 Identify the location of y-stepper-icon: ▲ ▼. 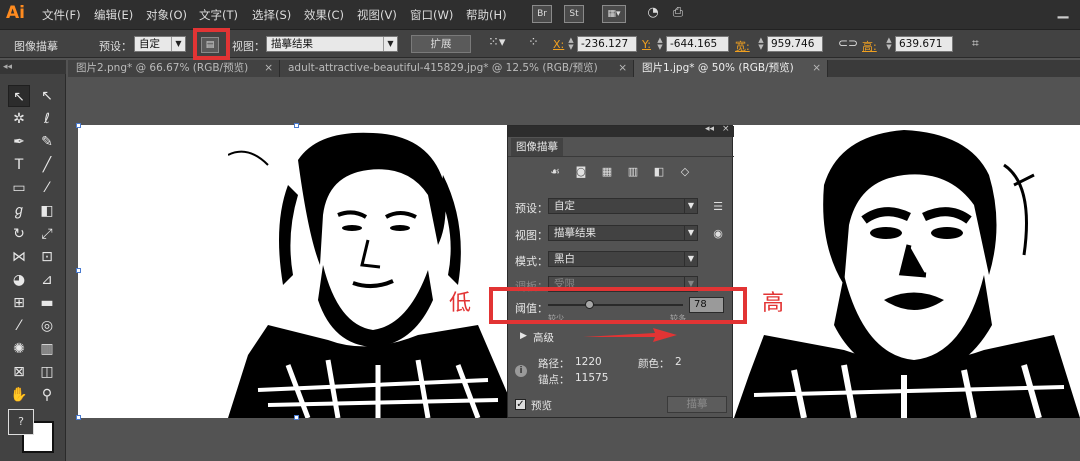
(660, 44).